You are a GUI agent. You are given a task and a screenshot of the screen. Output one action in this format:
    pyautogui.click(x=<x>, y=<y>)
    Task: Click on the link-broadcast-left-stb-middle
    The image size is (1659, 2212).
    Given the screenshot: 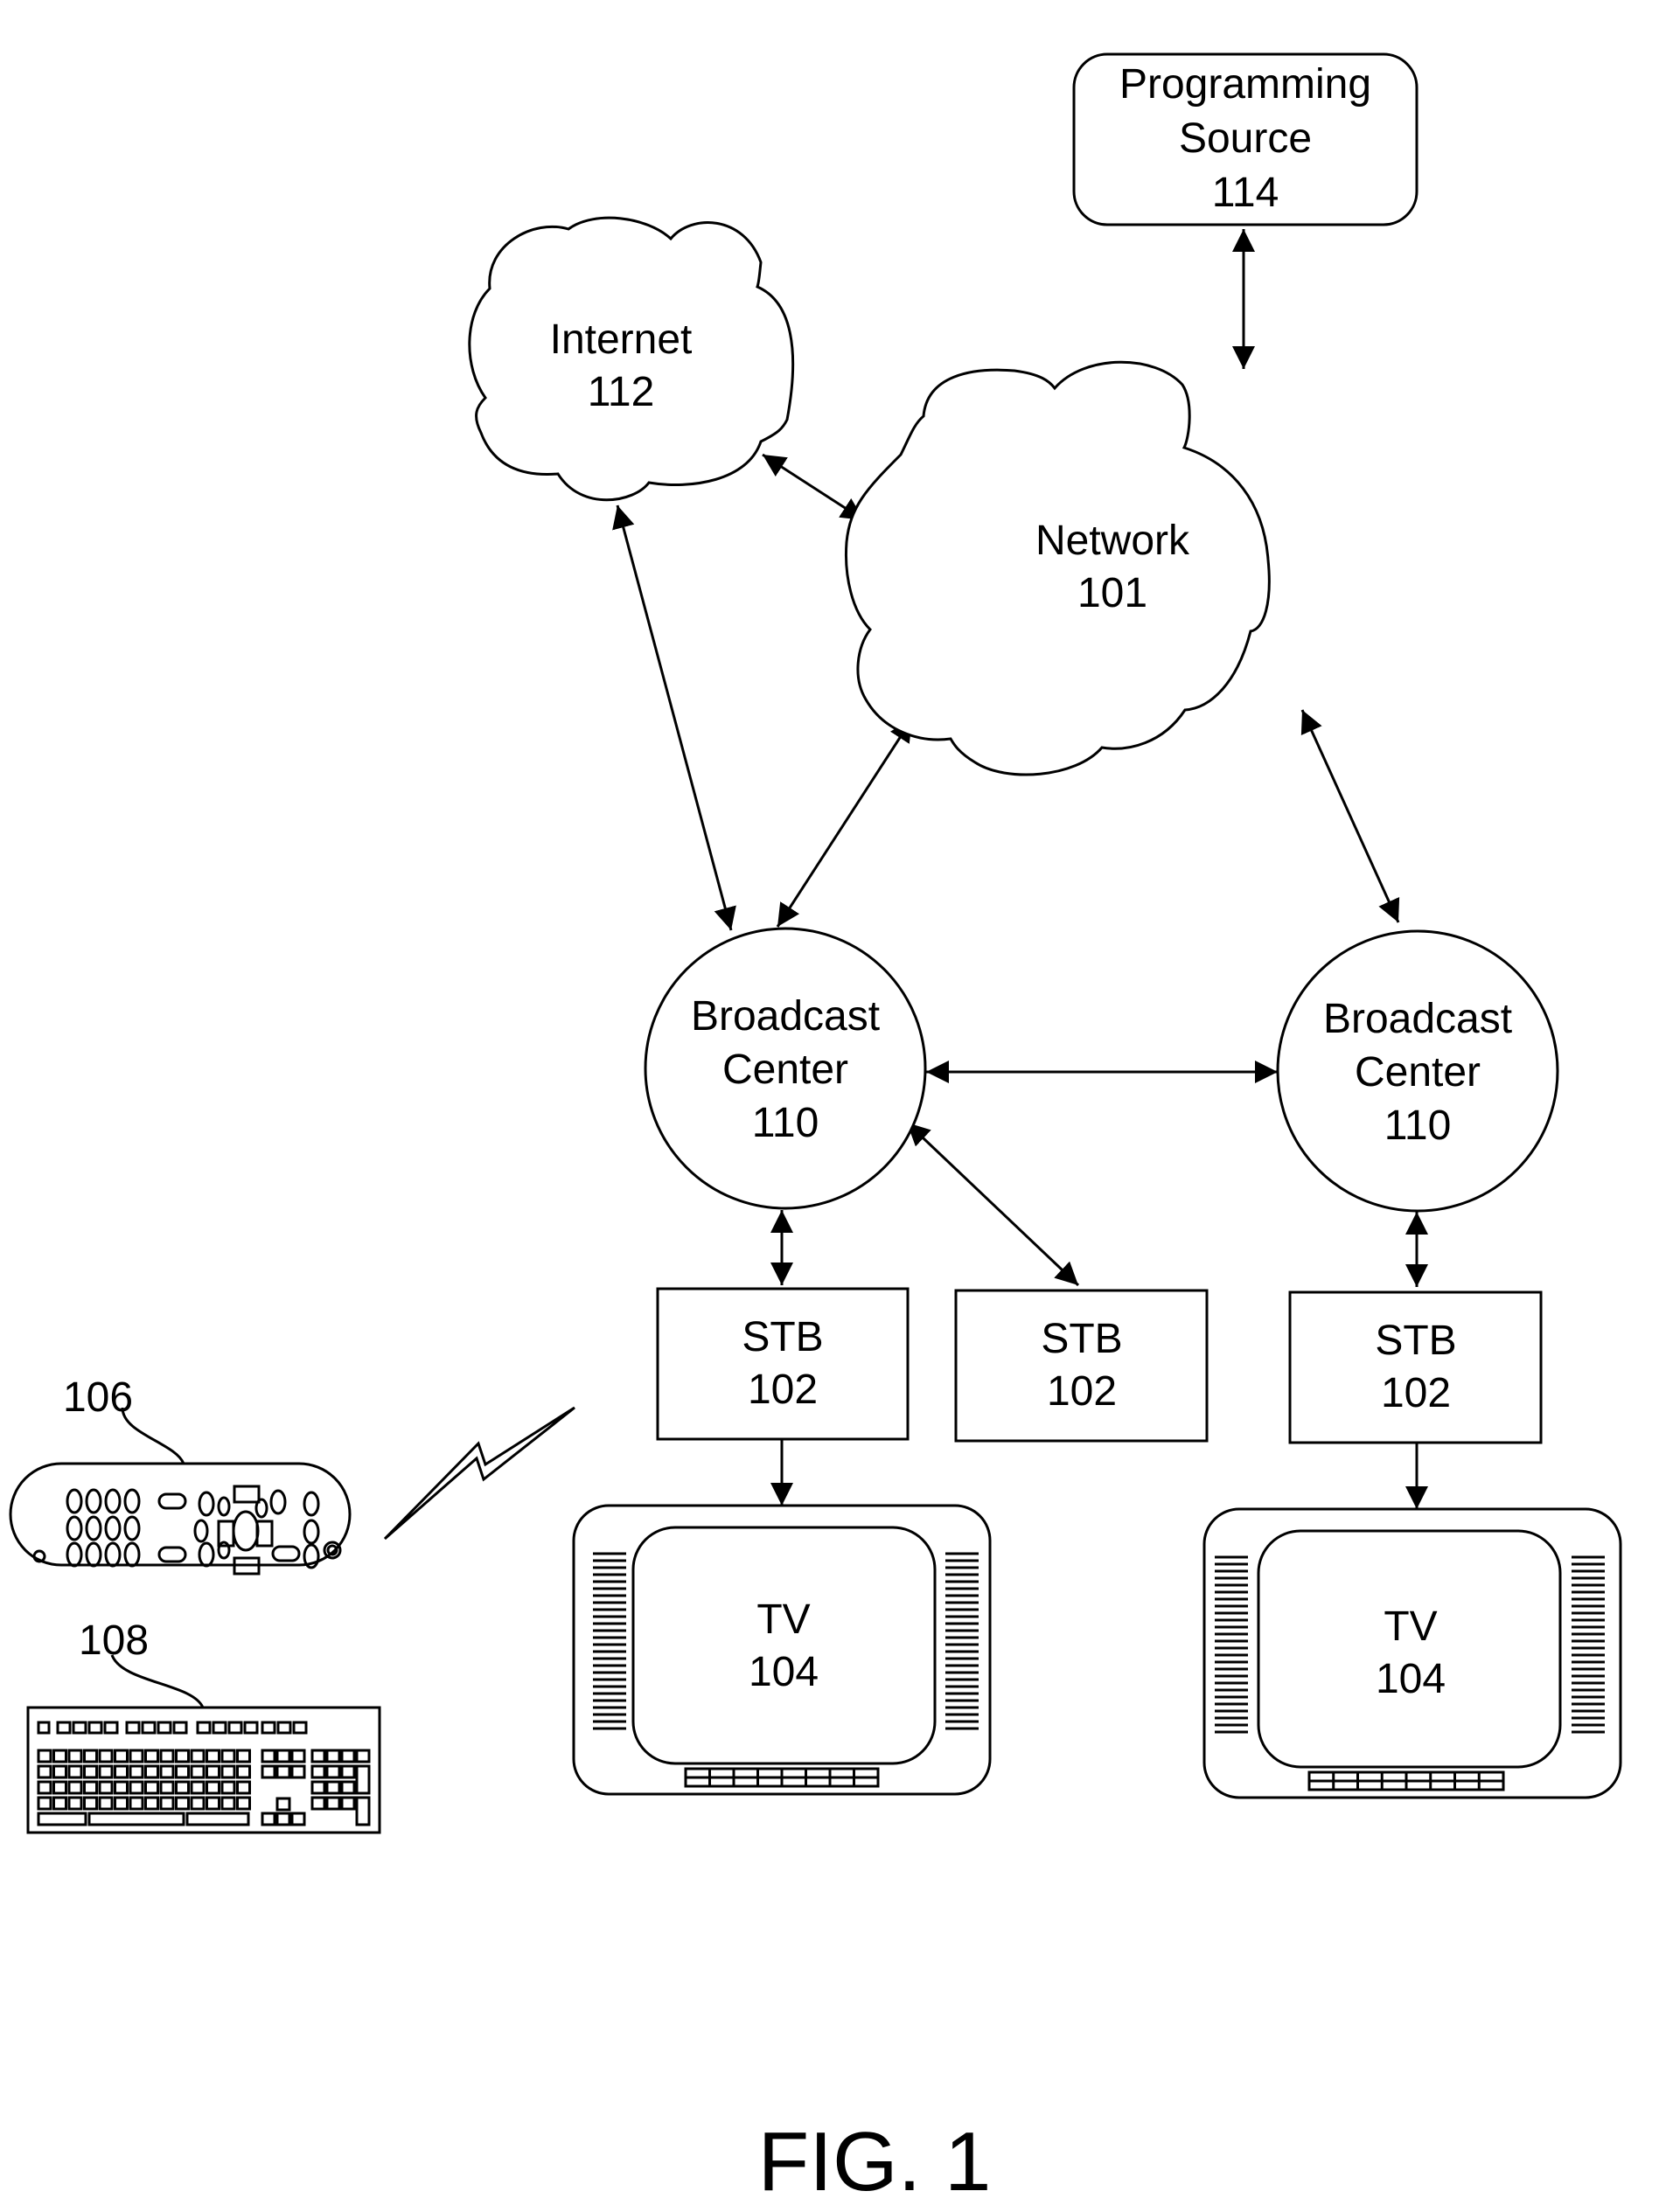 What is the action you would take?
    pyautogui.click(x=993, y=1204)
    